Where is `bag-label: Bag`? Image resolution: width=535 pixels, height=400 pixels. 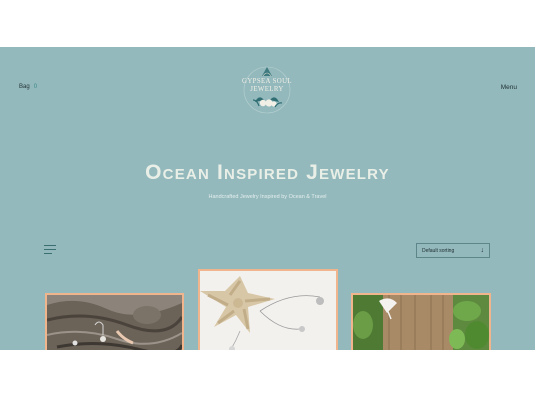 bag-label: Bag is located at coordinates (24, 87).